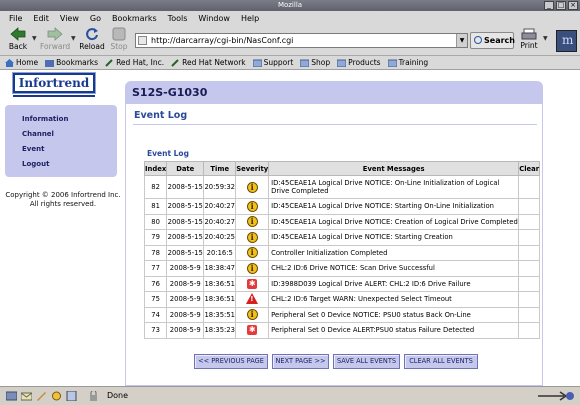 This screenshot has width=580, height=405. I want to click on copyright-line: Copyright © 2006 Infortrend Inc., so click(63, 195).